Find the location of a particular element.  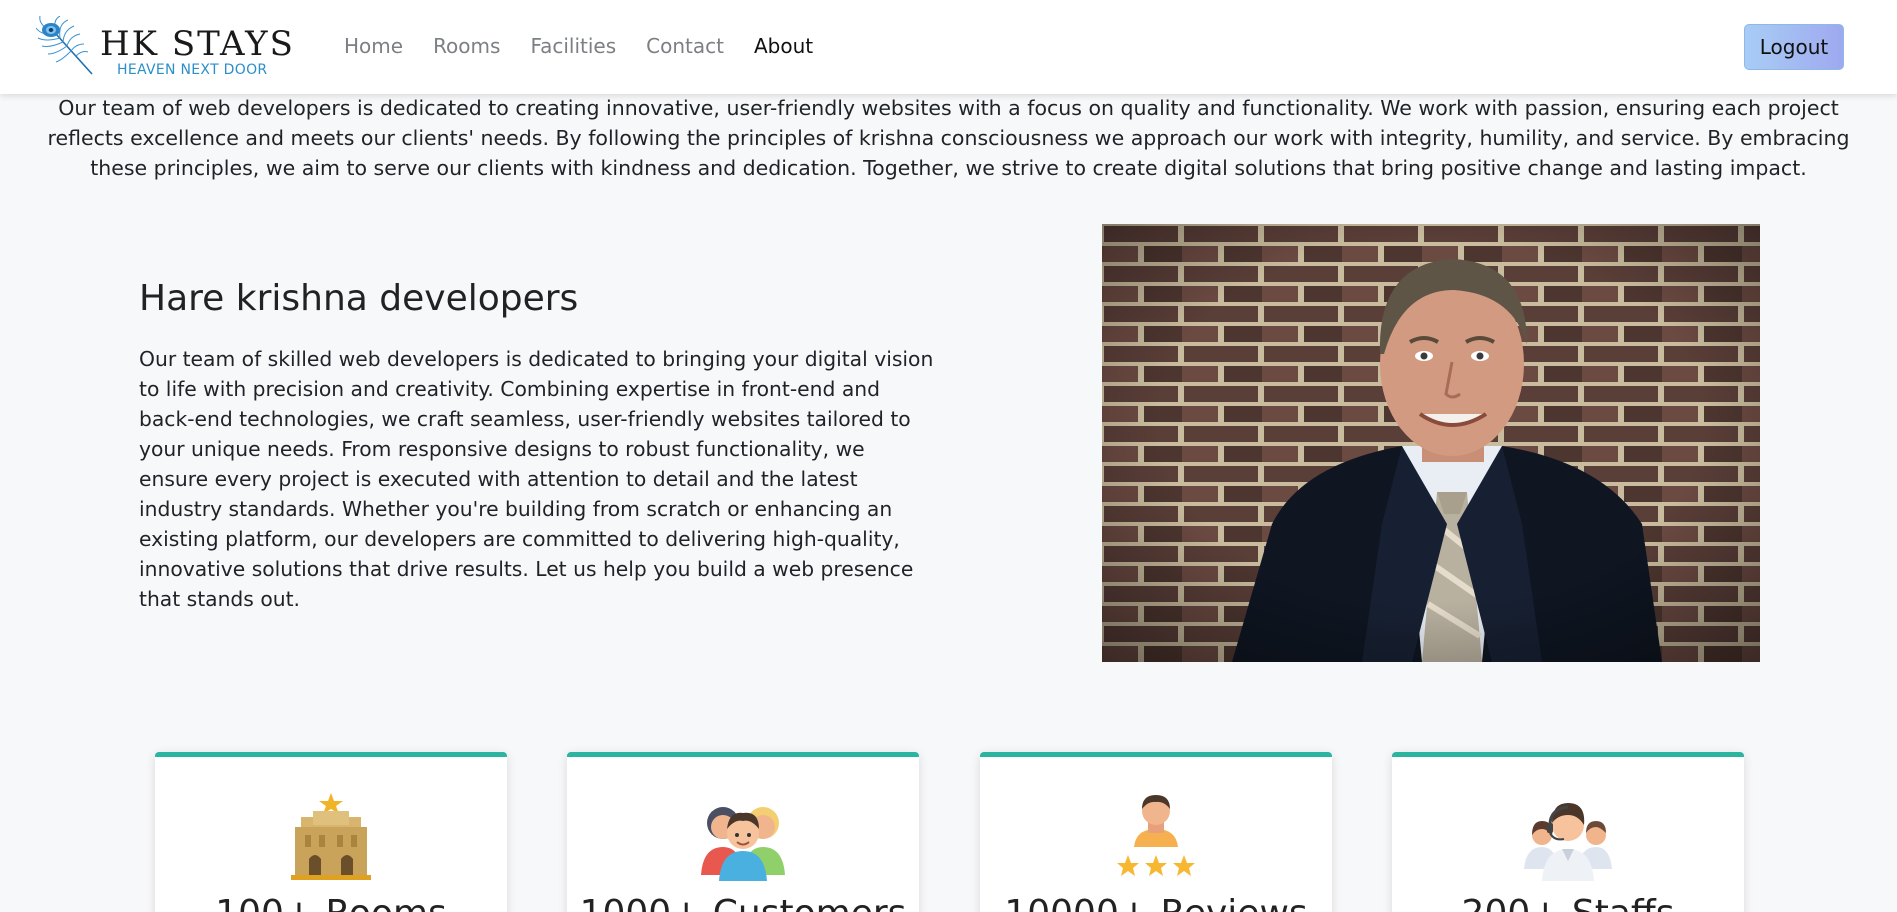

stat-customers-label: 1000+ Customers is located at coordinates (743, 902).